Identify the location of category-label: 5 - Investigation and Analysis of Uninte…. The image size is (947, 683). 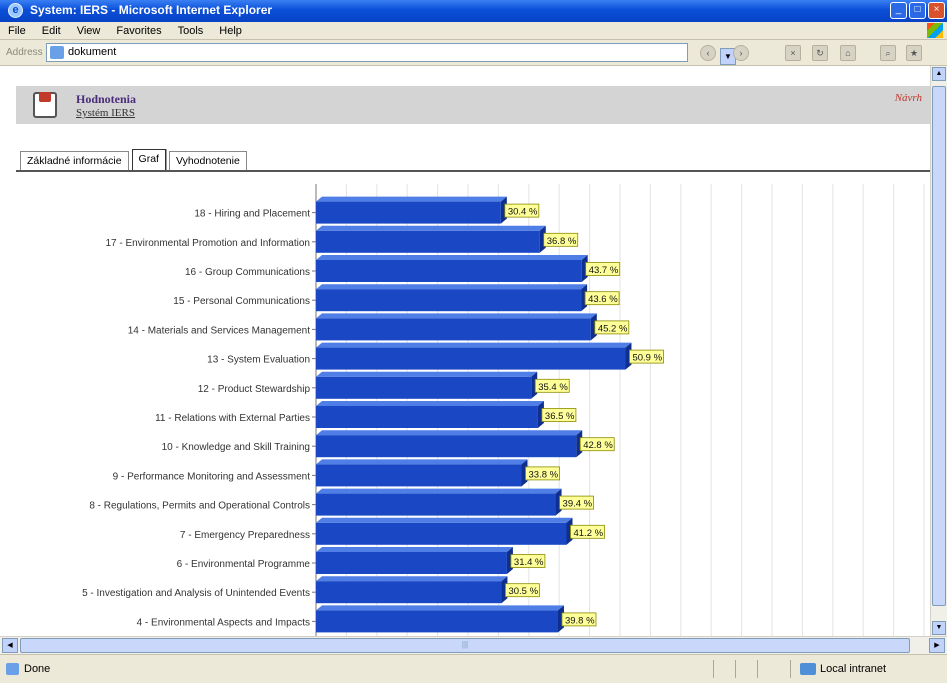
(196, 593).